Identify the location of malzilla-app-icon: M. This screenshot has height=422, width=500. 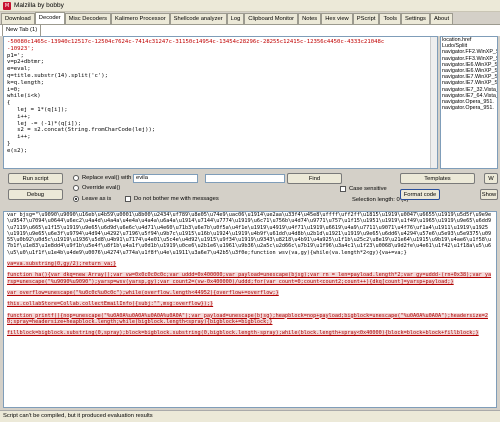
(7, 5).